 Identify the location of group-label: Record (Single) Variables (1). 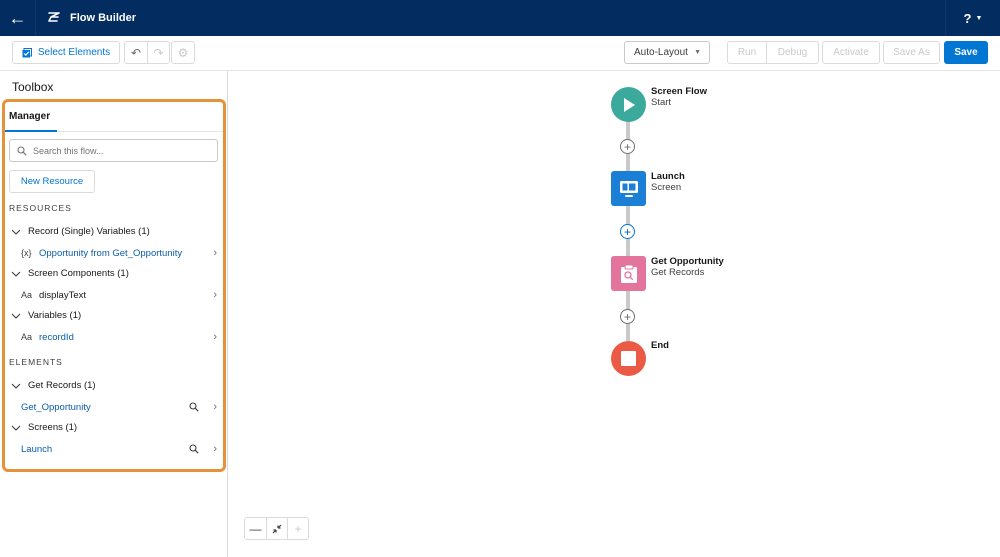
(89, 231).